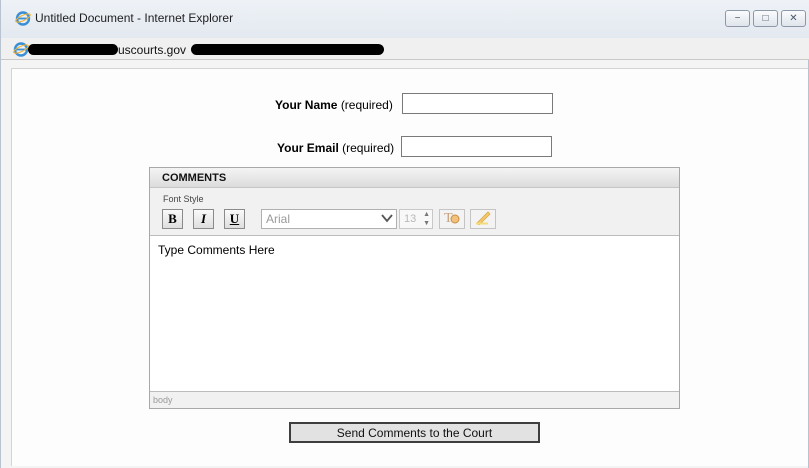  I want to click on highlight-icon, so click(483, 219).